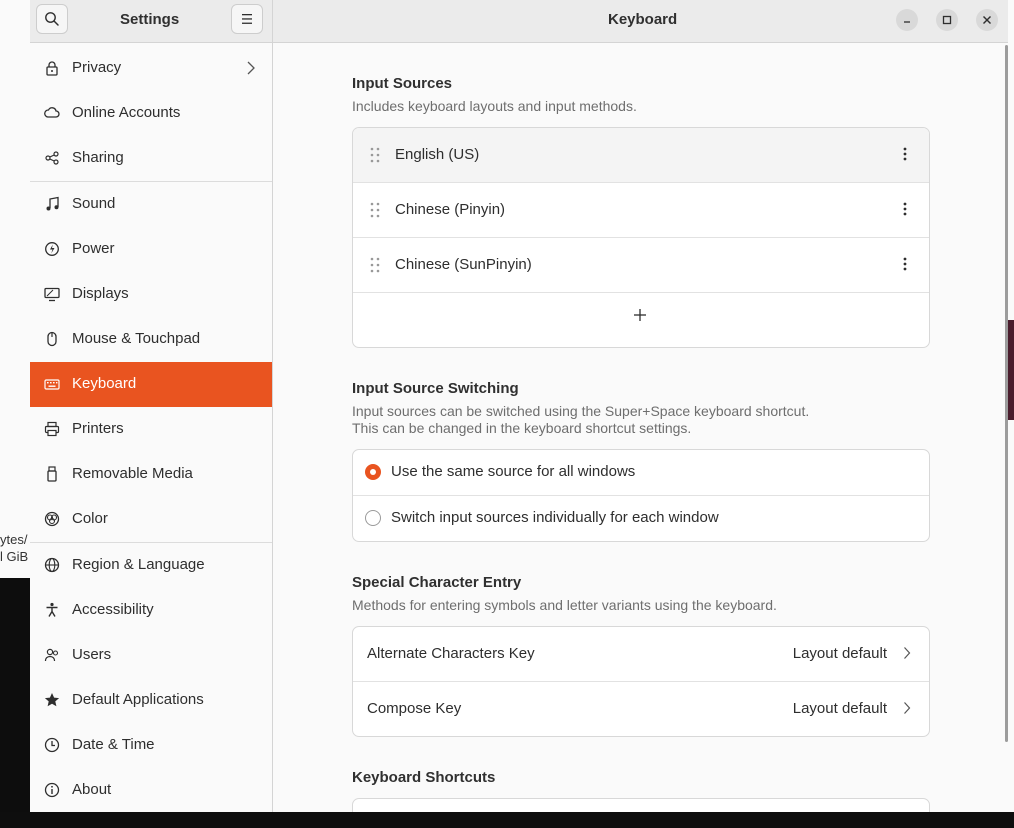 This screenshot has height=828, width=1014. What do you see at coordinates (437, 154) in the screenshot?
I see `input-source-label: English (US)` at bounding box center [437, 154].